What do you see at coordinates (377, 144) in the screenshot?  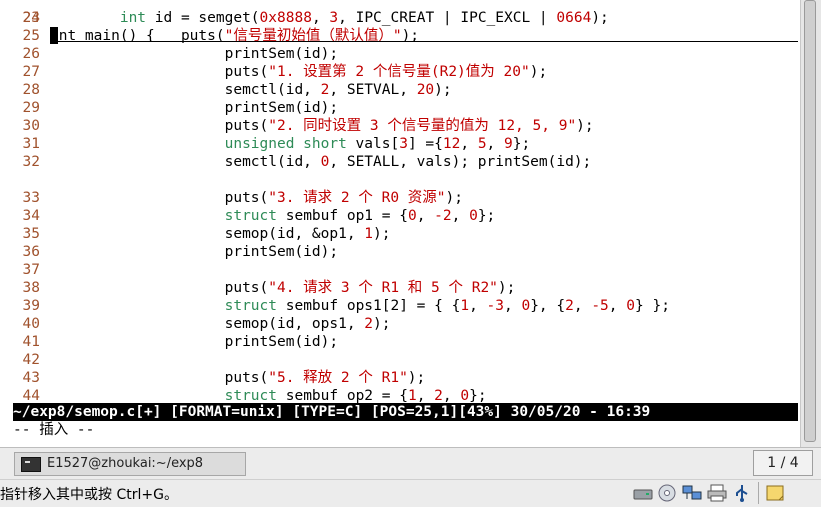 I see `code-text: unsigned short vals[3] ={12, 5, 9};` at bounding box center [377, 144].